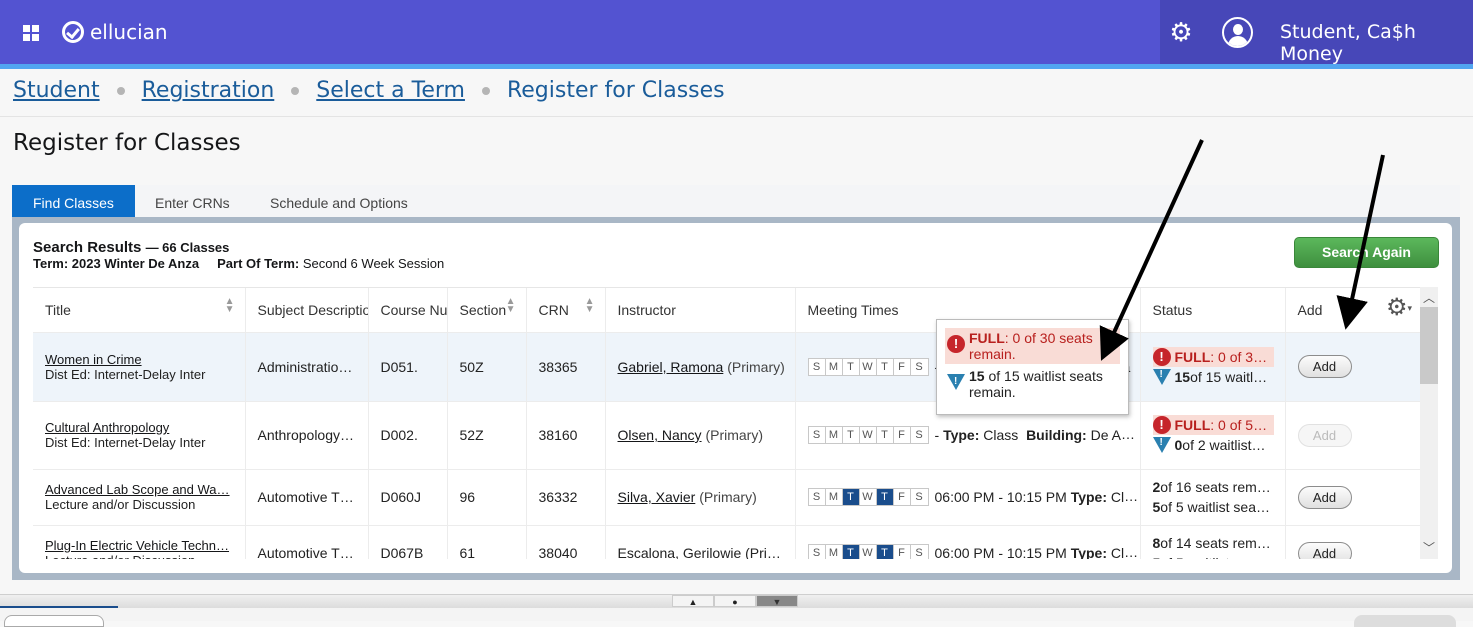 The image size is (1473, 627). Describe the element at coordinates (566, 310) in the screenshot. I see `column-header-crn: CRN ▲ ▼` at that location.